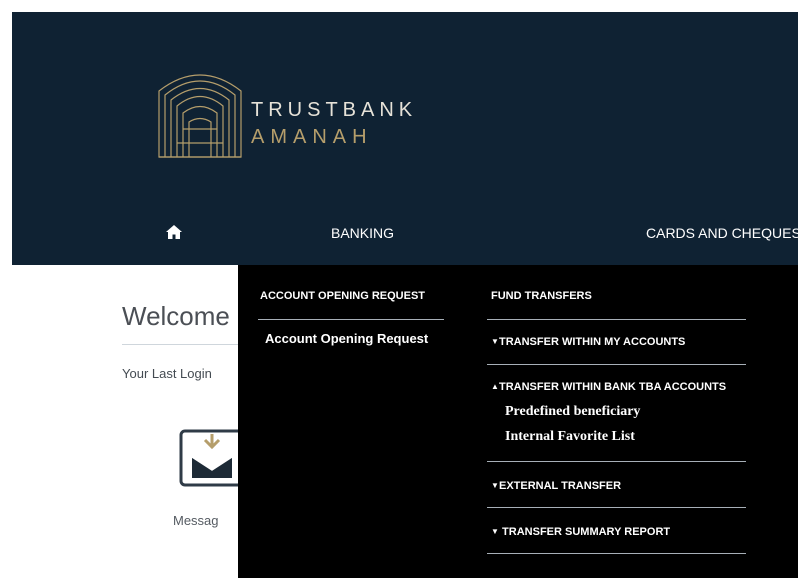  I want to click on fund-transfers-heading: FUND TRANSFERS, so click(541, 296).